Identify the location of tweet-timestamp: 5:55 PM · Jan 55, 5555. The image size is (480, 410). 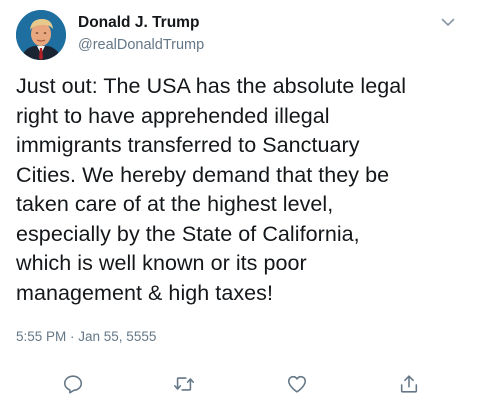
(86, 336).